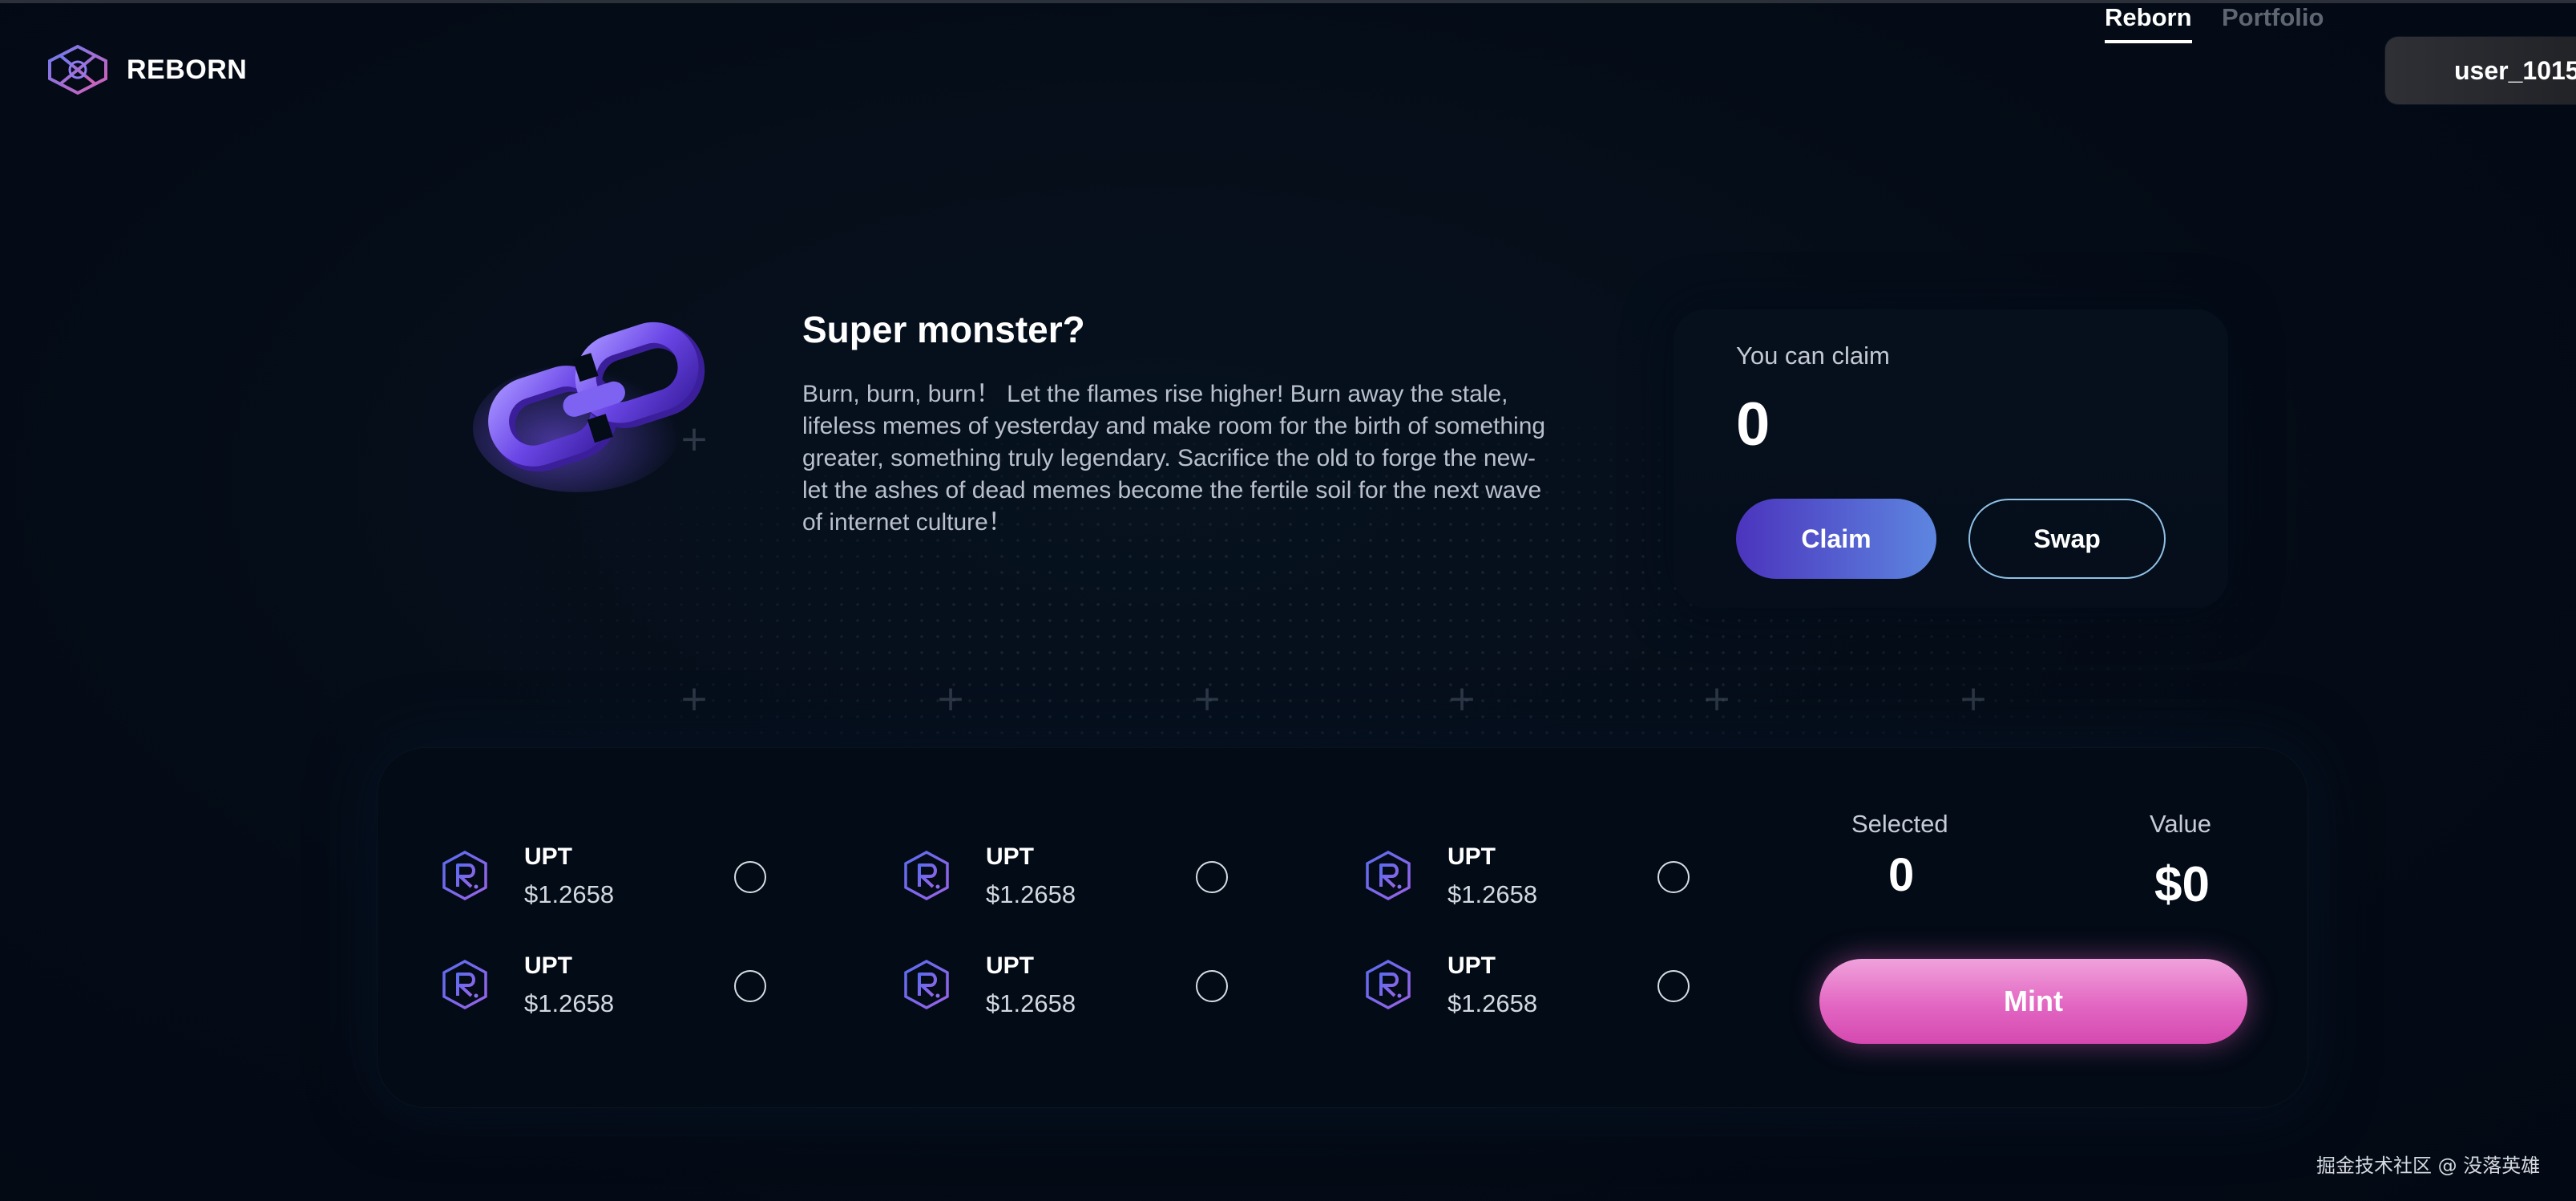 This screenshot has width=2576, height=1201. I want to click on brand-name: REBORN, so click(187, 69).